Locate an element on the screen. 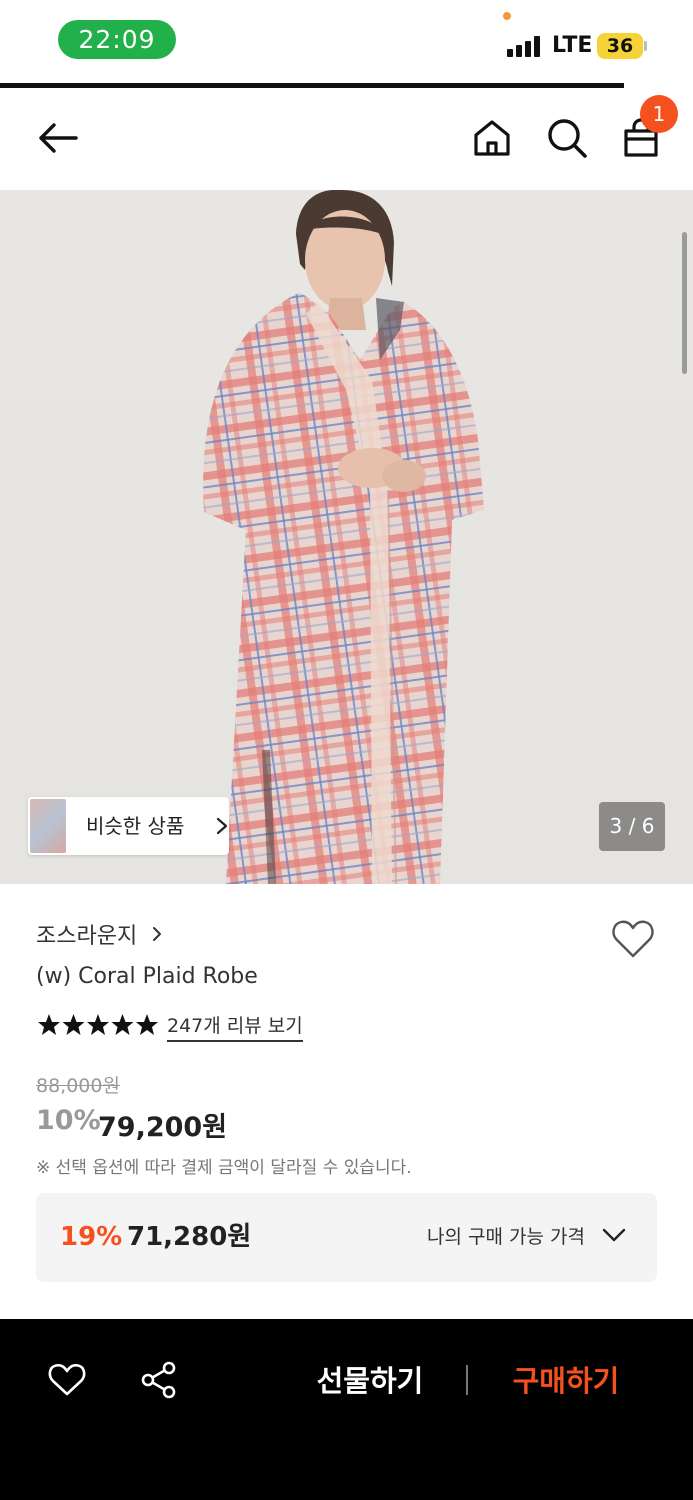 This screenshot has width=693, height=1500. top-nav is located at coordinates (346, 139).